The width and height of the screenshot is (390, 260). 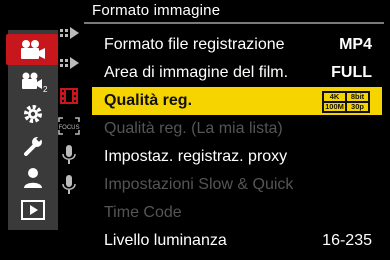 I want to click on page-2-icon, so click(x=69, y=63).